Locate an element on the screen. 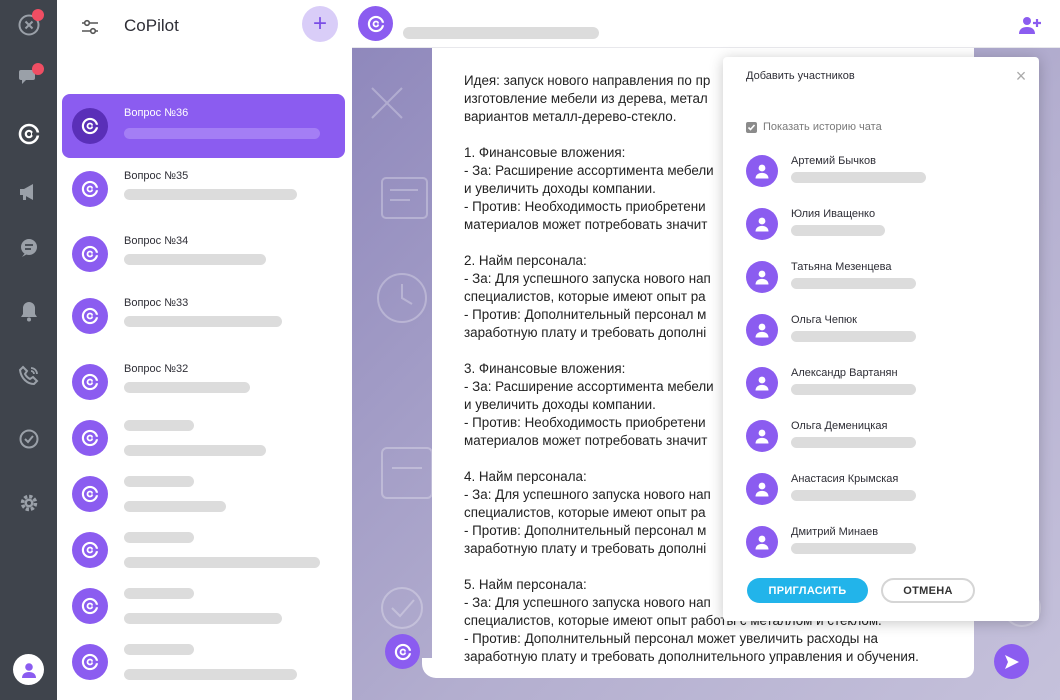 The height and width of the screenshot is (700, 1060). chat-list-header: CoPilot + is located at coordinates (204, 26).